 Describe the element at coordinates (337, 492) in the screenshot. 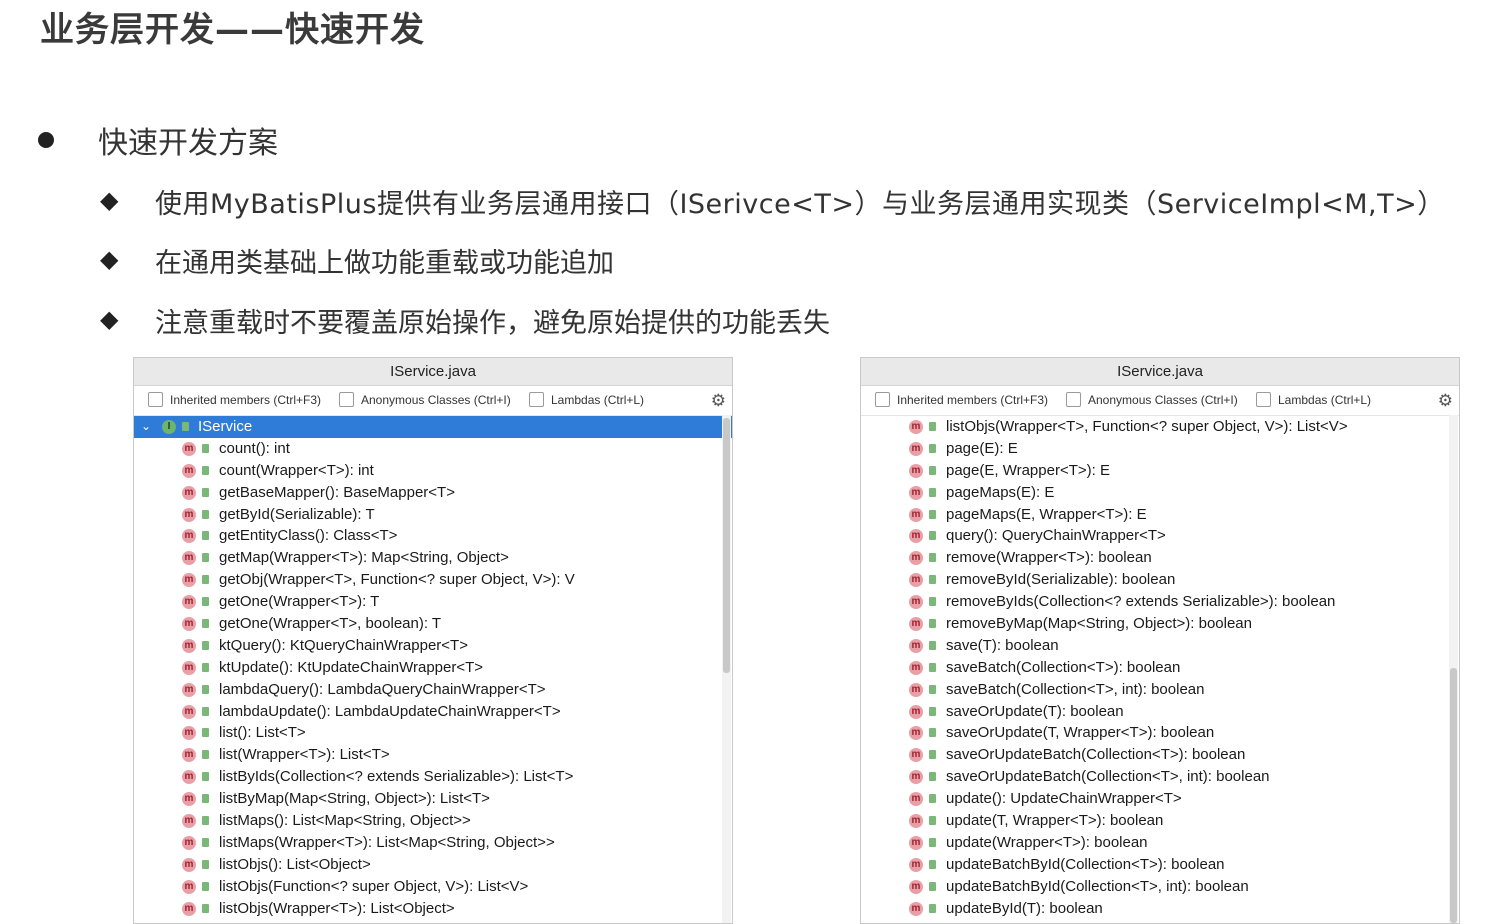

I see `method-label: getBaseMapper(): BaseMapper<T>` at that location.